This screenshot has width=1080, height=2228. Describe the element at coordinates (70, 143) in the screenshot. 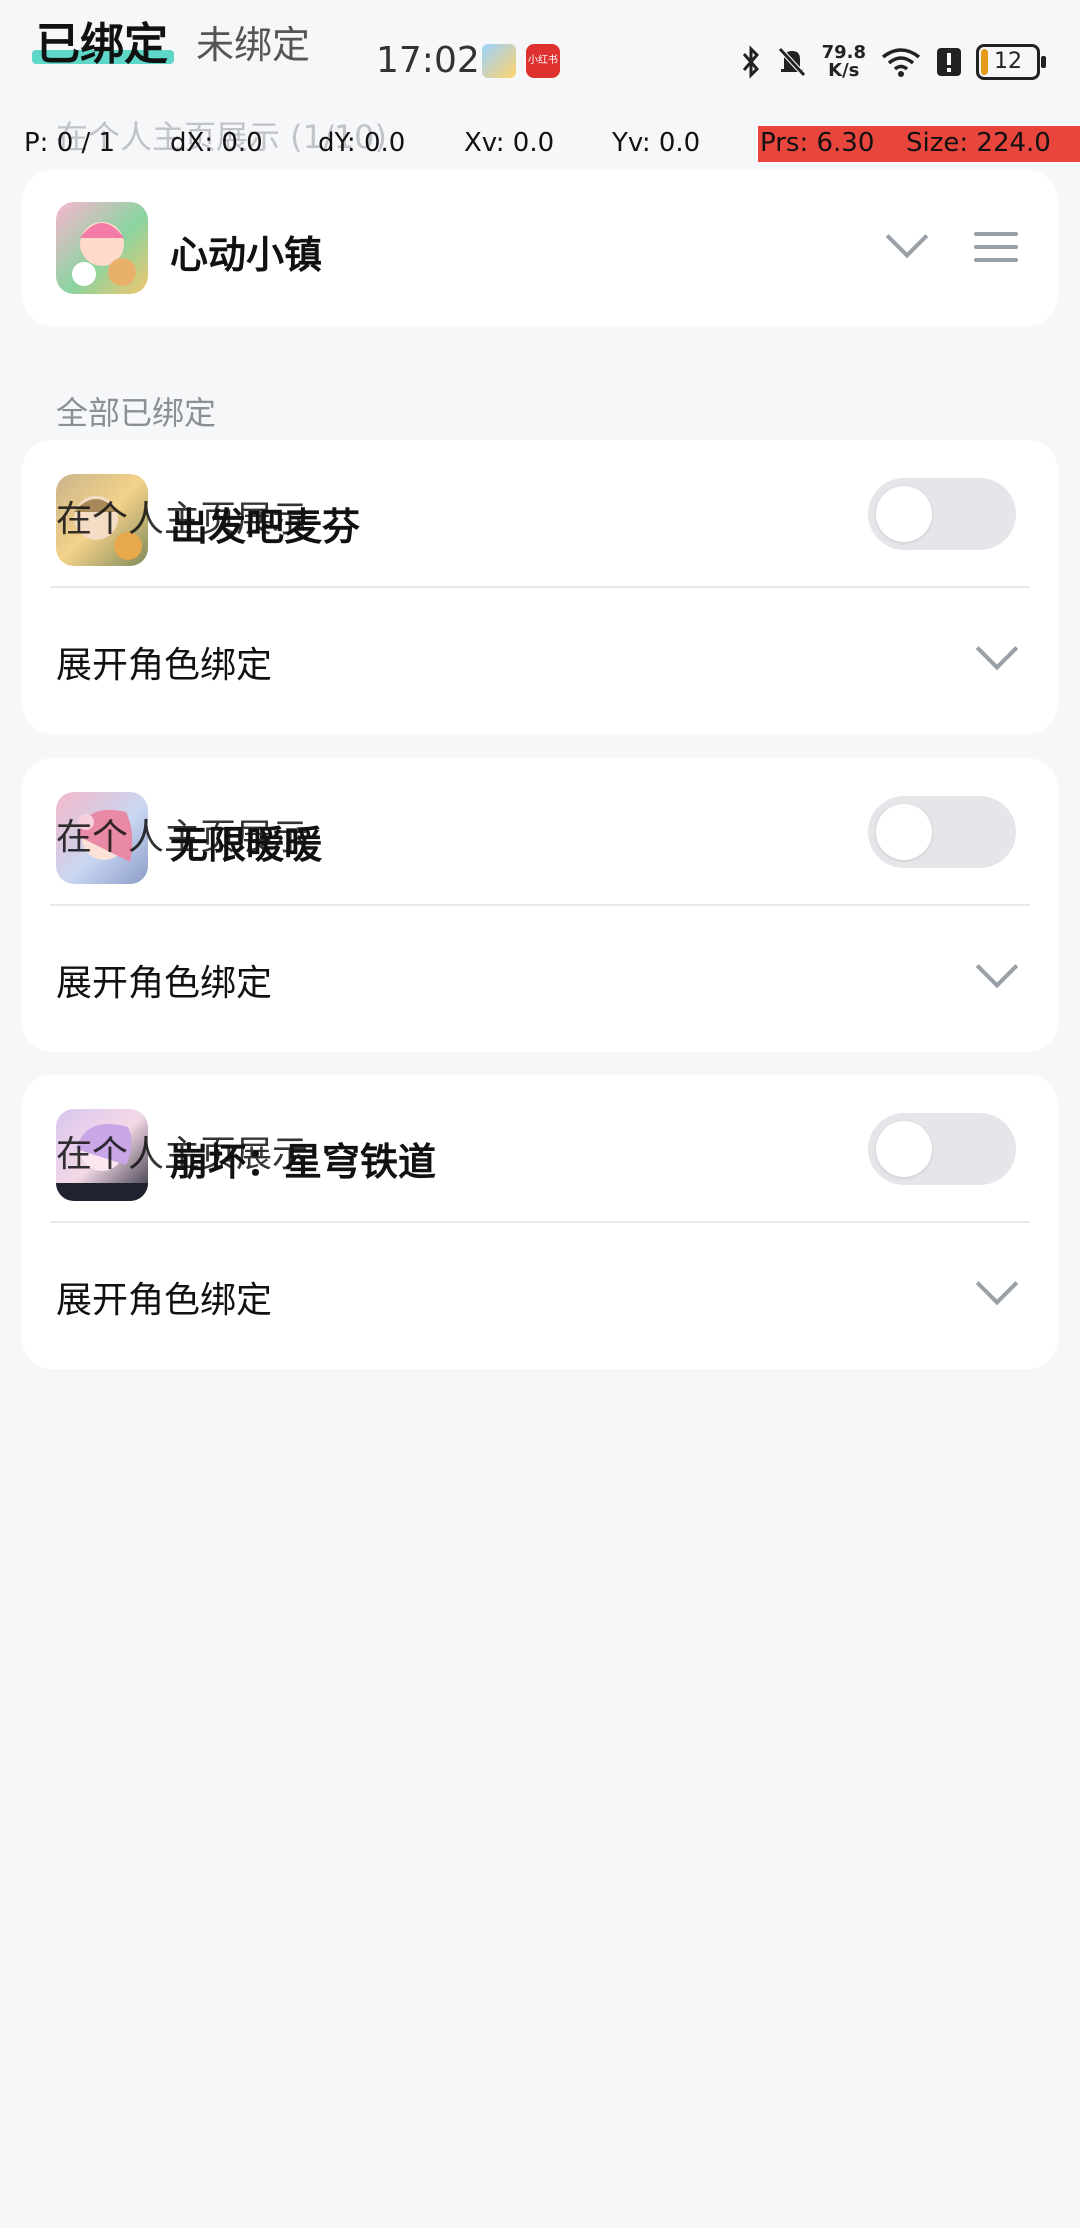

I see `debug-pointer: P: 0 / 1` at that location.